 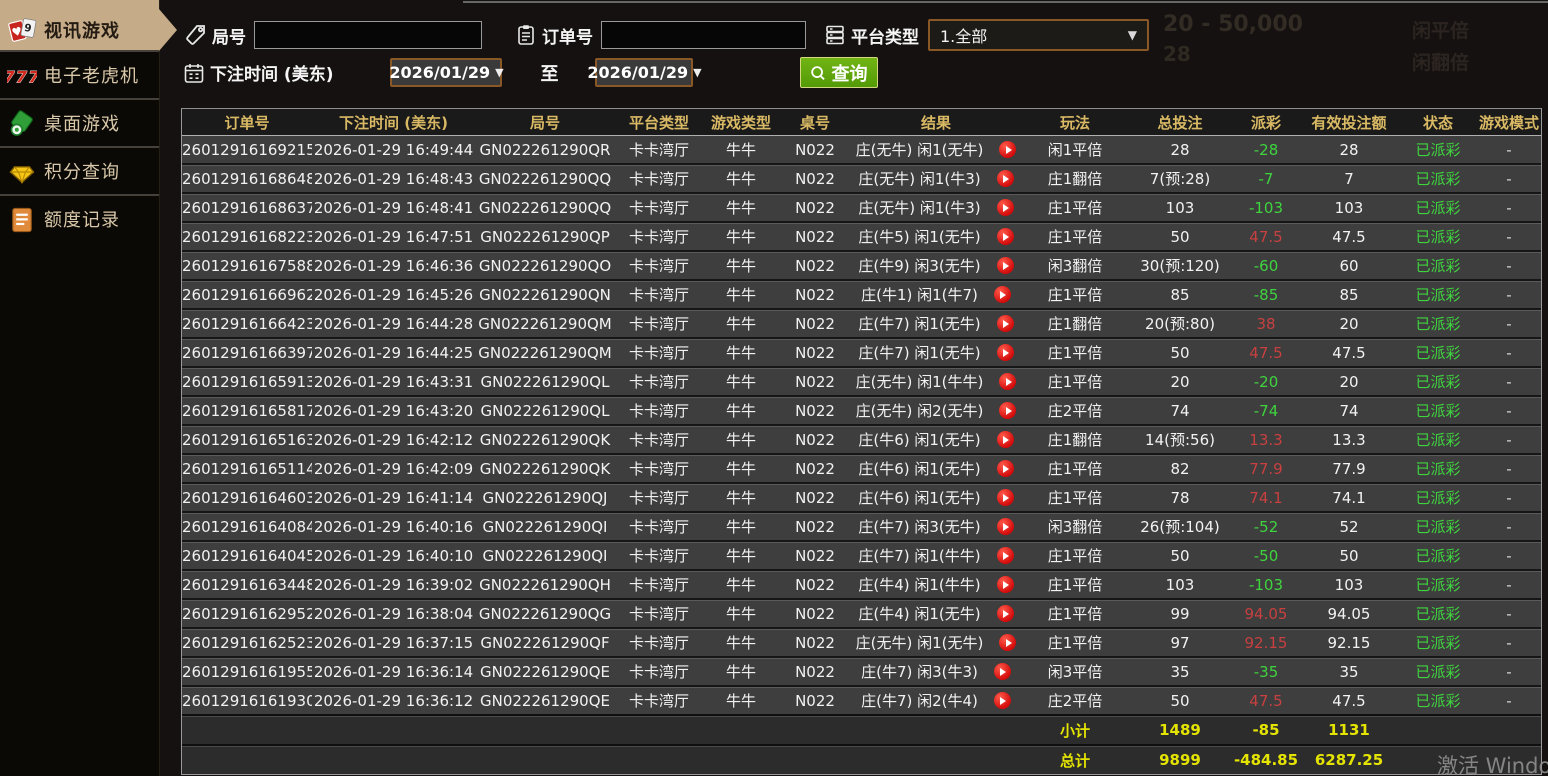 What do you see at coordinates (530, 72) in the screenshot?
I see `filter-row-2: 下注时间 (美东) 2026/01/29 ▼ 至 2026/01/29 ▼ 查询` at bounding box center [530, 72].